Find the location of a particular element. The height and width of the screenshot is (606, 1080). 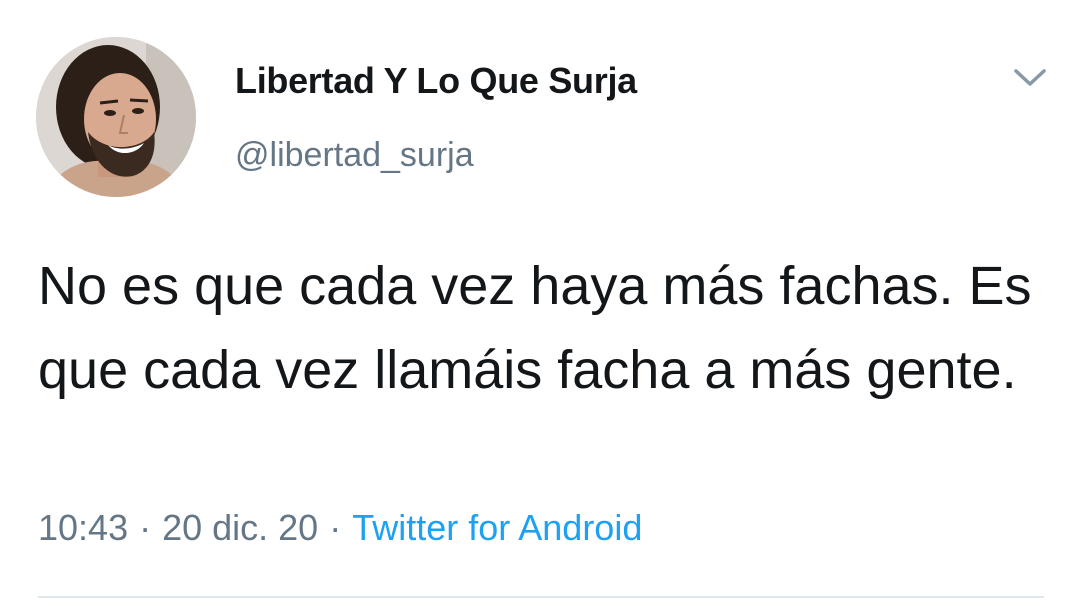

tweet-source-link: Twitter for Android is located at coordinates (497, 527).